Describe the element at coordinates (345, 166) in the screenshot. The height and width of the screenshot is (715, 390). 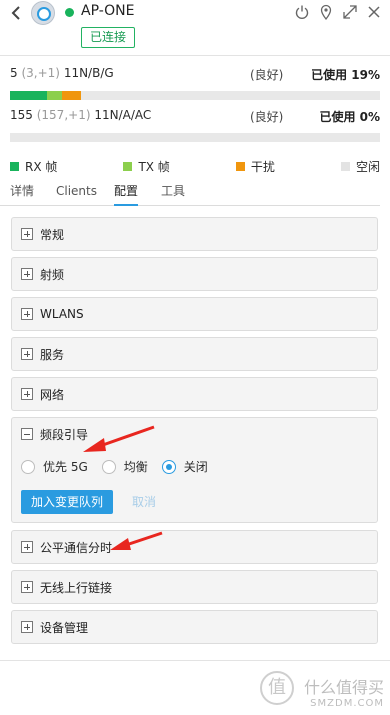
I see `legend-idle-swatch` at that location.